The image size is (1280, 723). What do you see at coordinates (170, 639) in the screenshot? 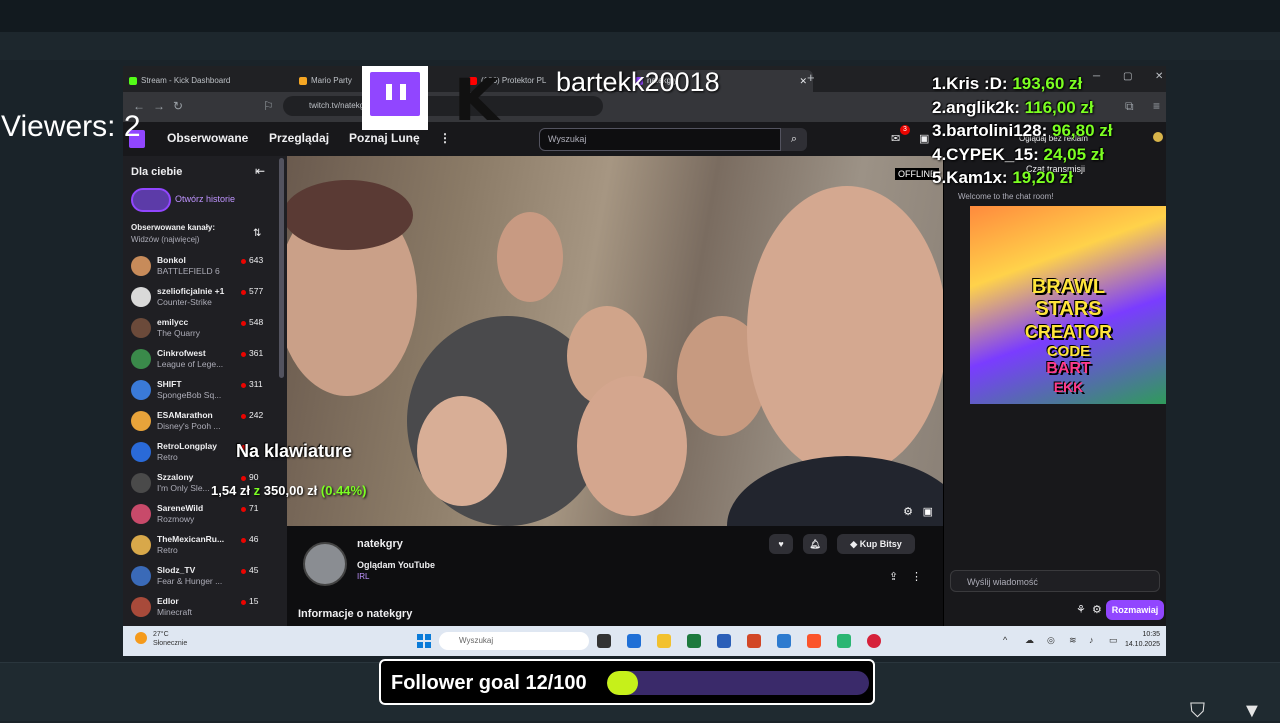
I see `weather-widget: 27°C Słonecznie` at bounding box center [170, 639].